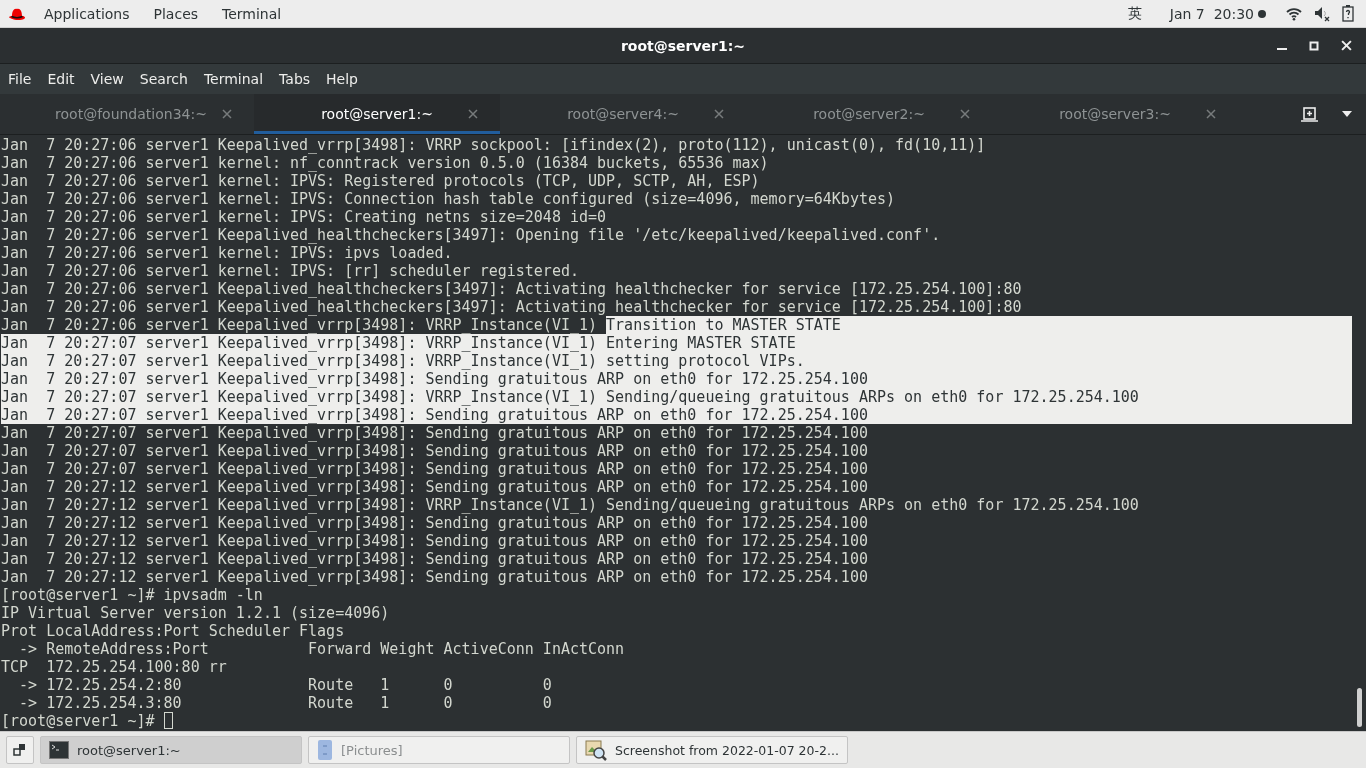 This screenshot has width=1366, height=768. What do you see at coordinates (385, 163) in the screenshot?
I see `terminal-line: Jan 7 20:27:06 server1 kernel: nf_conntrack version 0.5.0 (16384 buckets, 65536 max)` at bounding box center [385, 163].